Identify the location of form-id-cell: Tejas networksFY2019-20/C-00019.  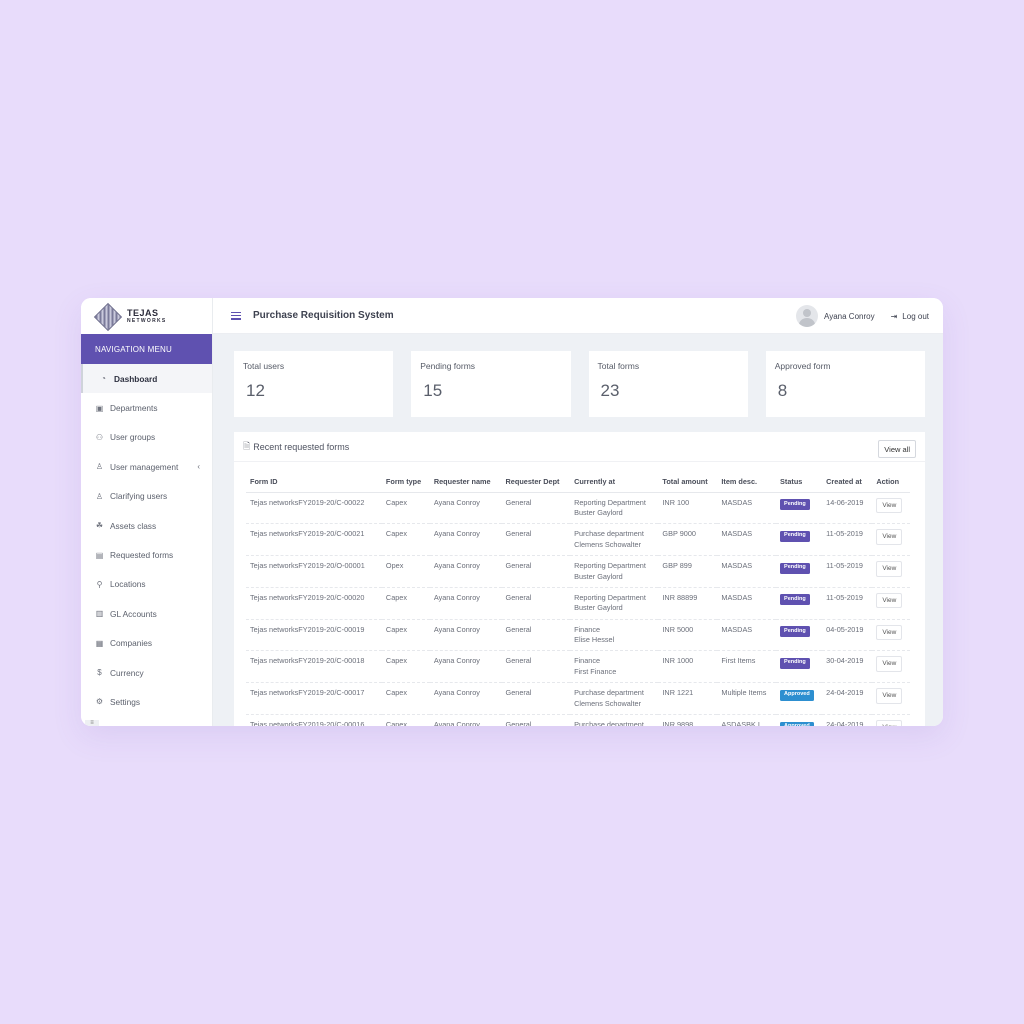
(314, 635).